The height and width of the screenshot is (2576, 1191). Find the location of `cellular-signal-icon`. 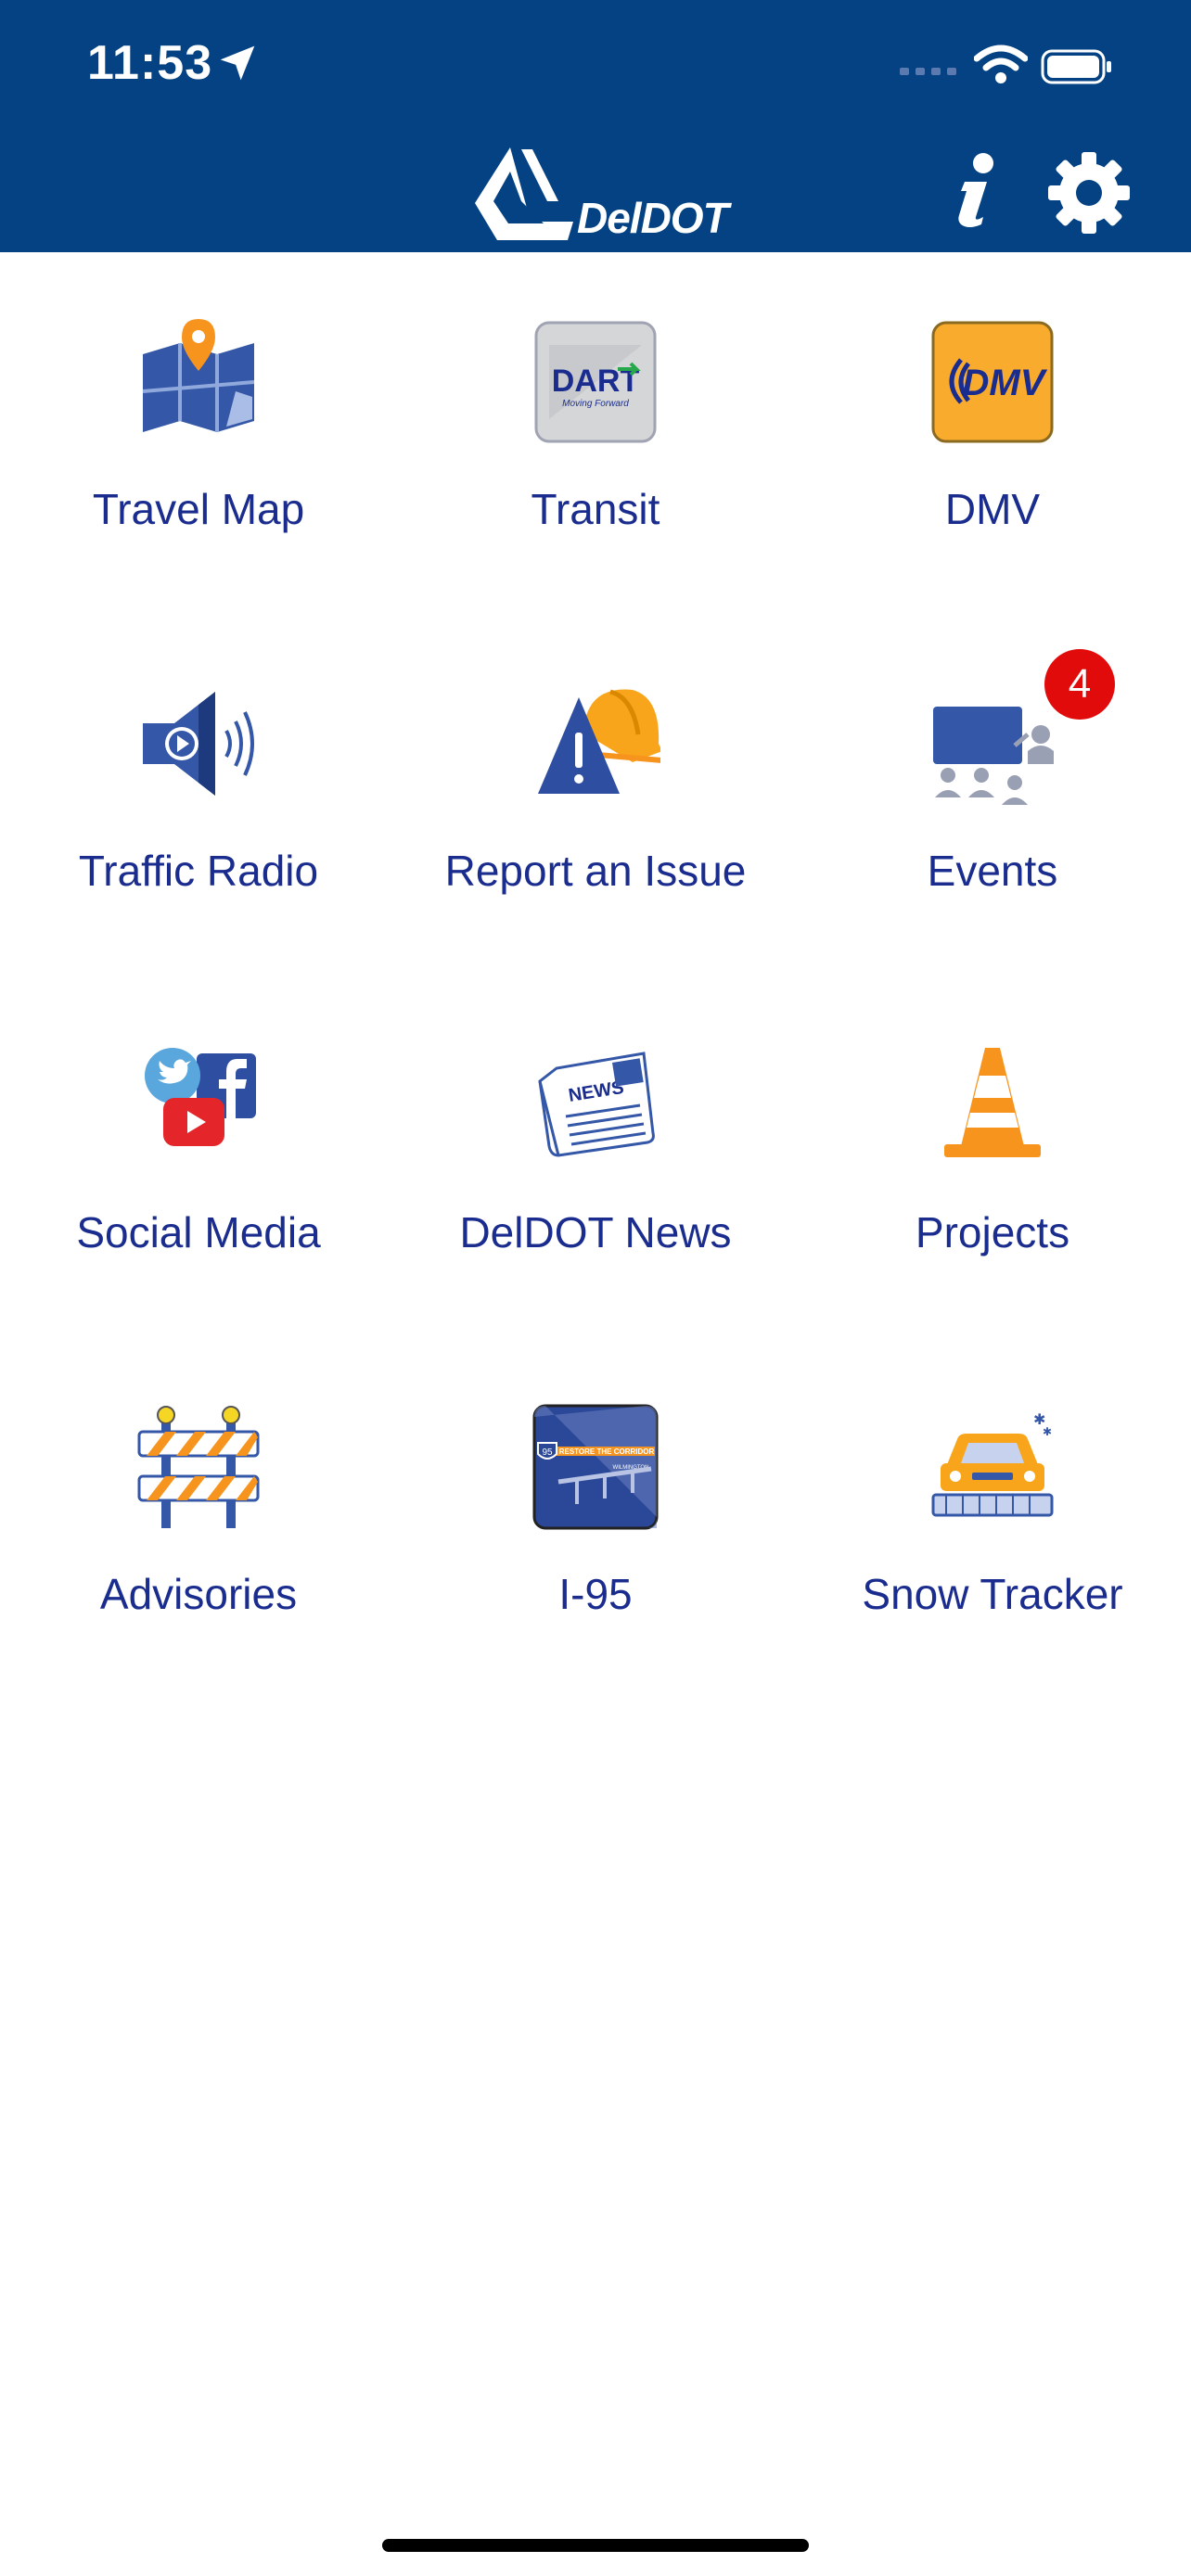

cellular-signal-icon is located at coordinates (928, 71).